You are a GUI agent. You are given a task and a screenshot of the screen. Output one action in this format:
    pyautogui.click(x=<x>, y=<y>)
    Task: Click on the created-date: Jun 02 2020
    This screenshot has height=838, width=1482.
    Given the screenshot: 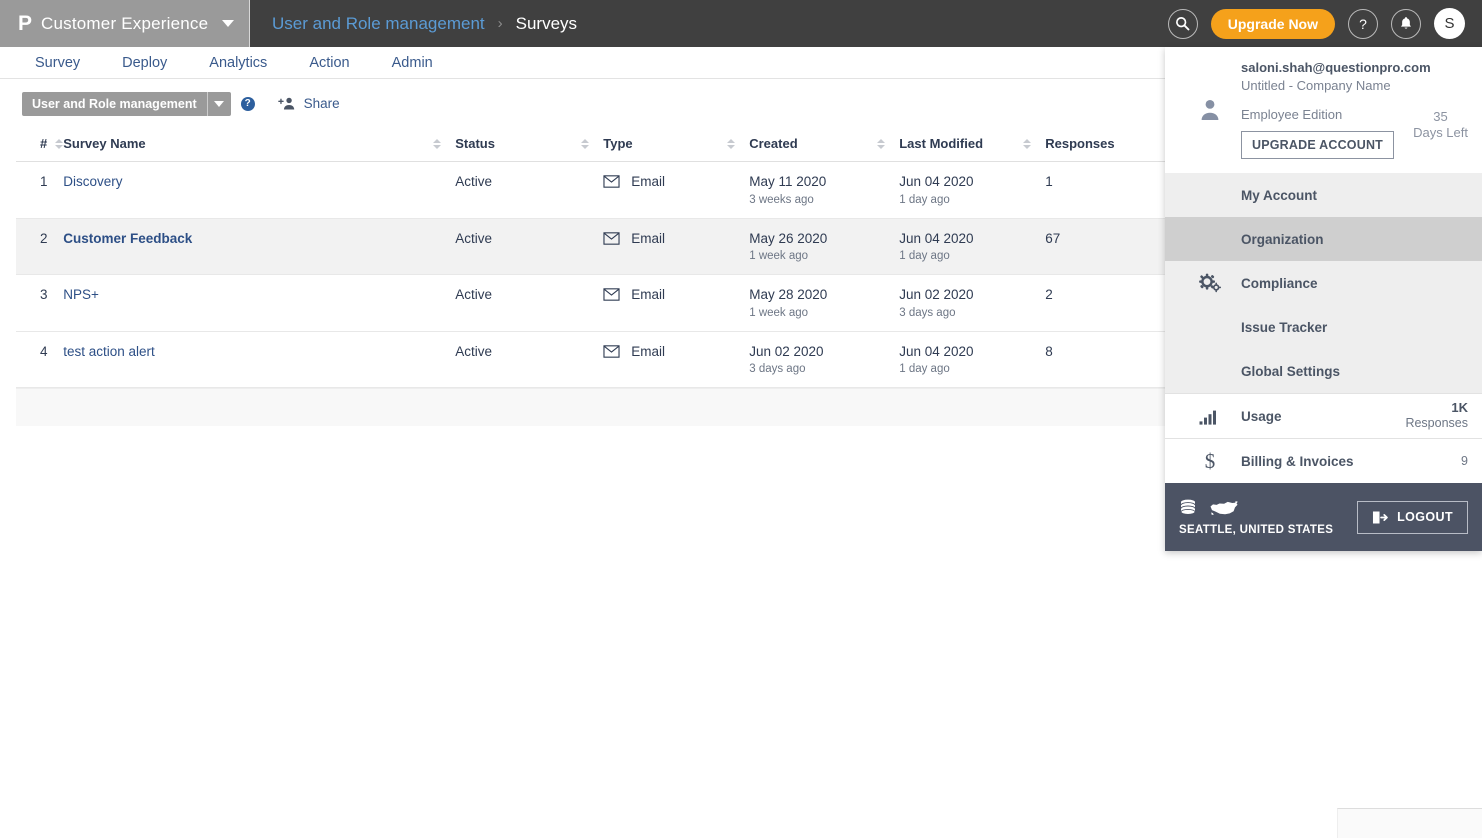 What is the action you would take?
    pyautogui.click(x=786, y=351)
    